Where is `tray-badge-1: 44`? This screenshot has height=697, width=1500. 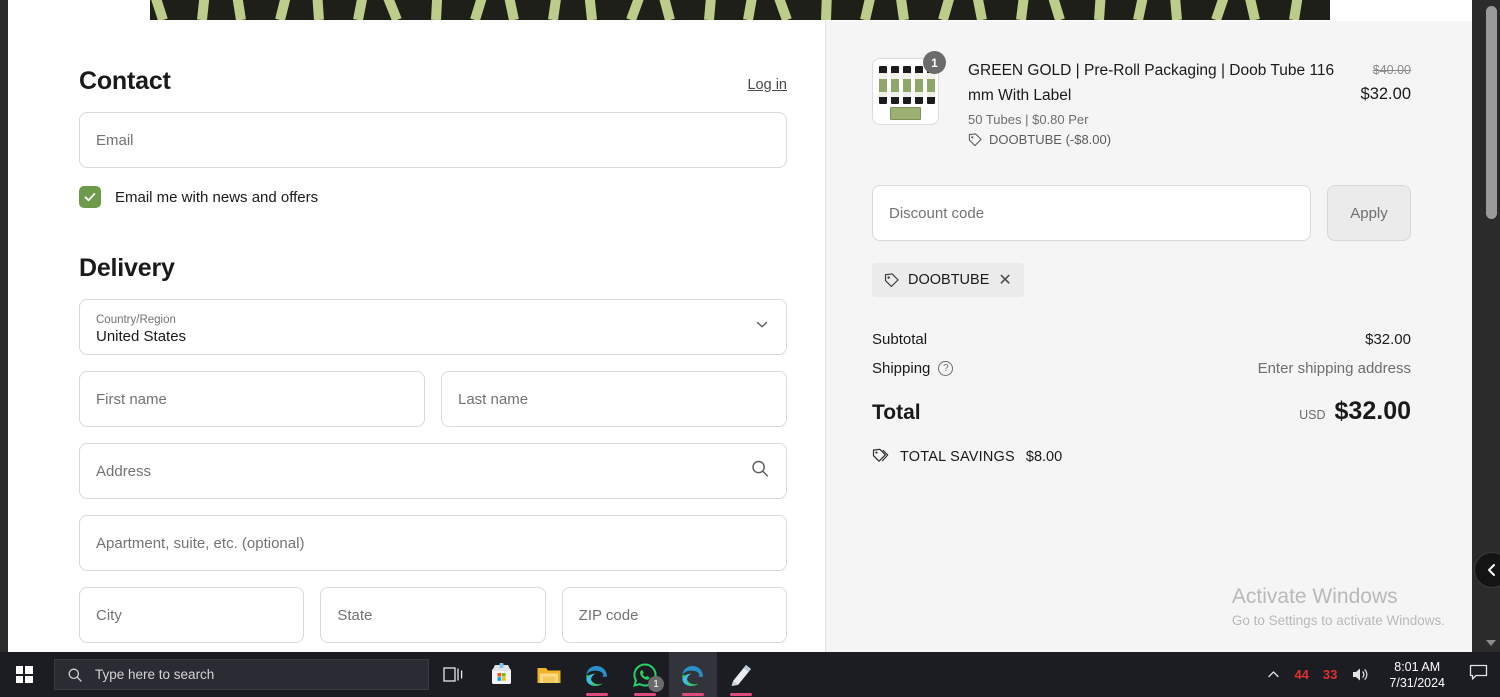 tray-badge-1: 44 is located at coordinates (1301, 674).